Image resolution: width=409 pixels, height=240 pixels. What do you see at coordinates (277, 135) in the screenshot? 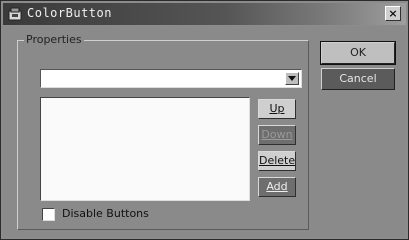
I see `down-button: Down` at bounding box center [277, 135].